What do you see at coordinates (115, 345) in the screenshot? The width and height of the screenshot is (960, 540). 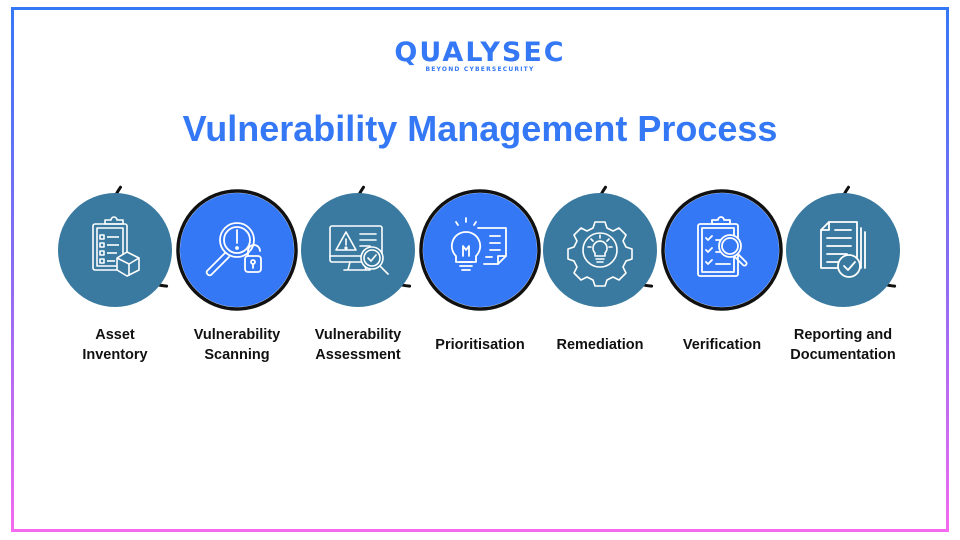 I see `step-label: Asset Inventory` at bounding box center [115, 345].